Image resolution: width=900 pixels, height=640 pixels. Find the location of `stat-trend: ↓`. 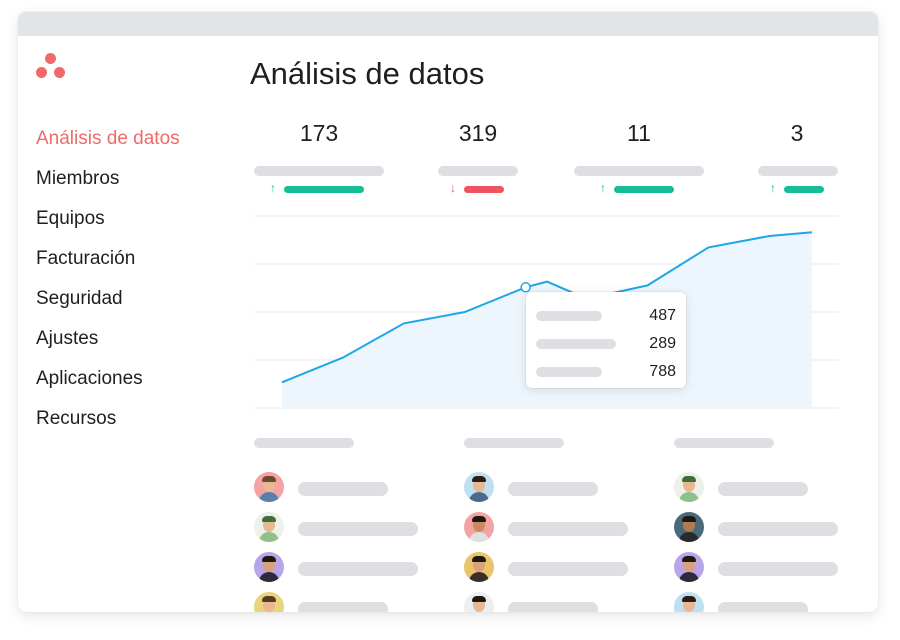

stat-trend: ↓ is located at coordinates (478, 188).